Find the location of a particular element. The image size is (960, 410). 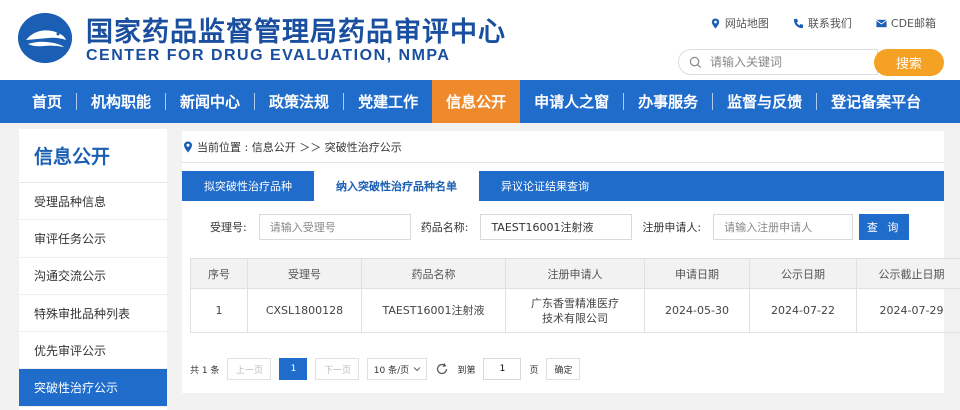

page-unit-label: 页 is located at coordinates (534, 370).